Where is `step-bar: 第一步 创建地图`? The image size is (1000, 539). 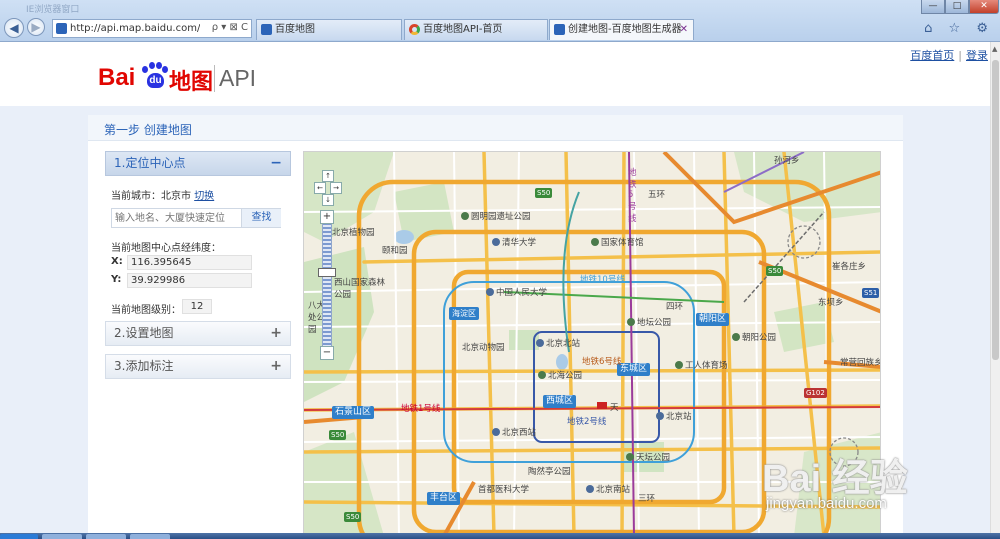 step-bar: 第一步 创建地图 is located at coordinates (495, 128).